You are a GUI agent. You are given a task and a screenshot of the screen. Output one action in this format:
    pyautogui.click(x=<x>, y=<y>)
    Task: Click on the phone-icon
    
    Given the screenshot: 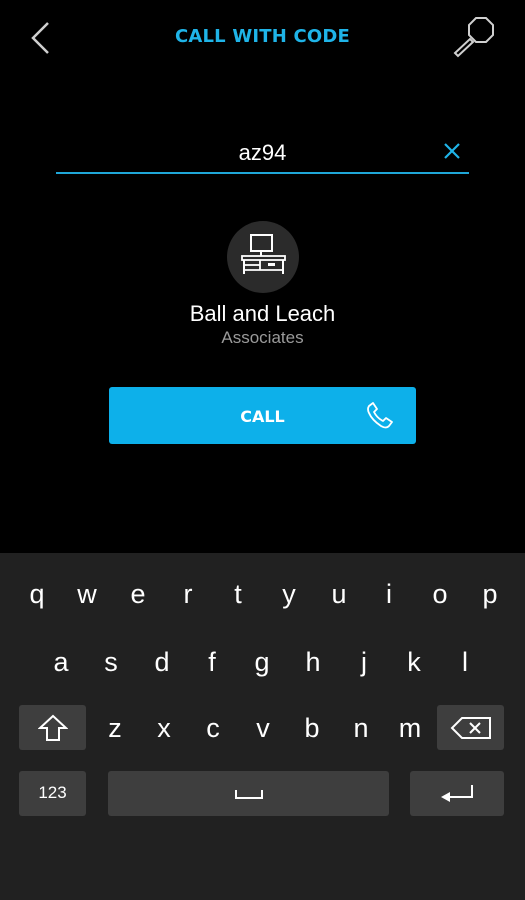 What is the action you would take?
    pyautogui.click(x=380, y=415)
    